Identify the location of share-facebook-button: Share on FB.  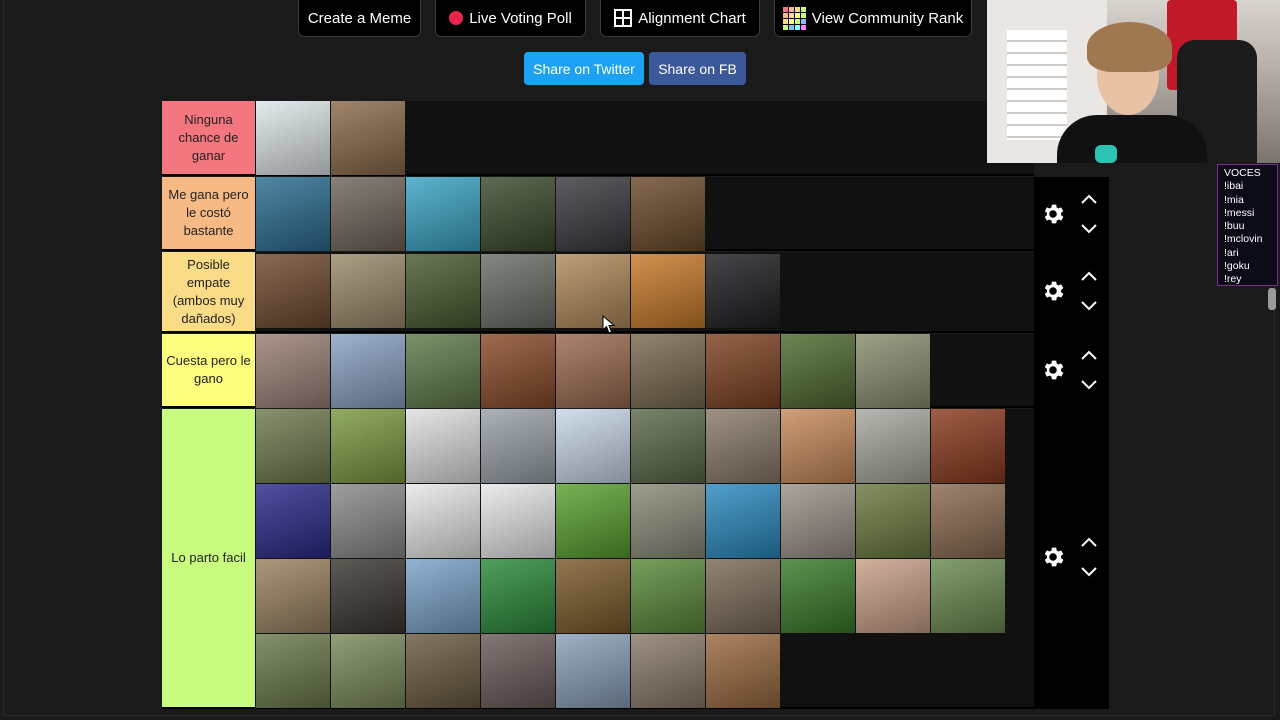
(697, 68).